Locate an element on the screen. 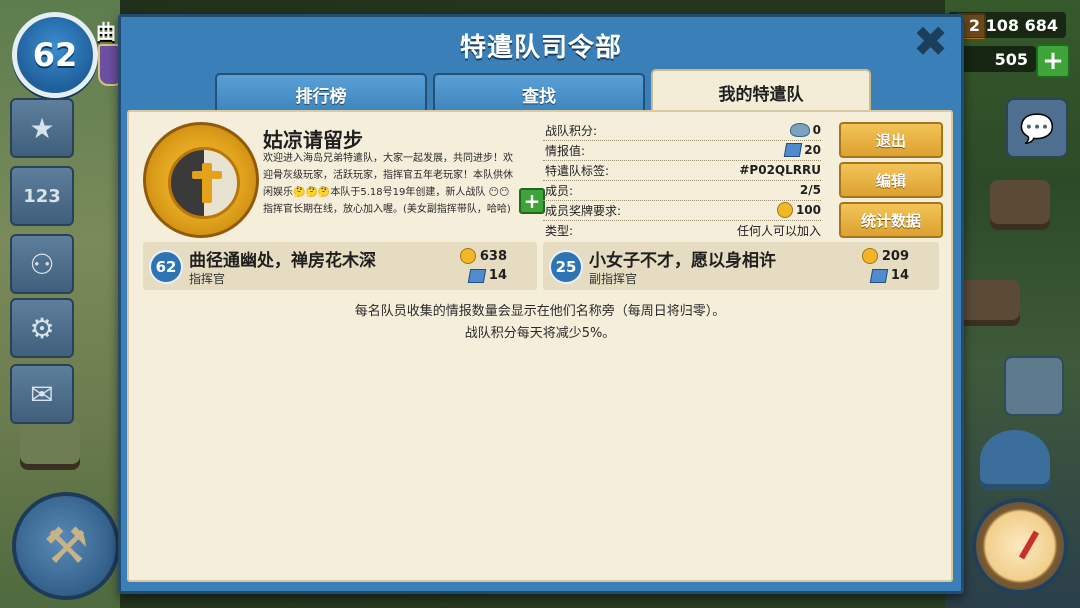  member-card: 62 曲径通幽处，禅房花木深 指挥官 638 14 is located at coordinates (340, 266).